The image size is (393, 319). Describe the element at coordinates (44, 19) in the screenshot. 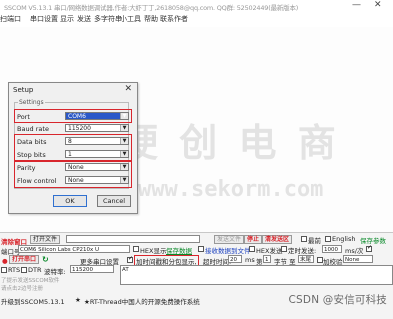

I see `menu-item-port-settings: 串口设置` at that location.